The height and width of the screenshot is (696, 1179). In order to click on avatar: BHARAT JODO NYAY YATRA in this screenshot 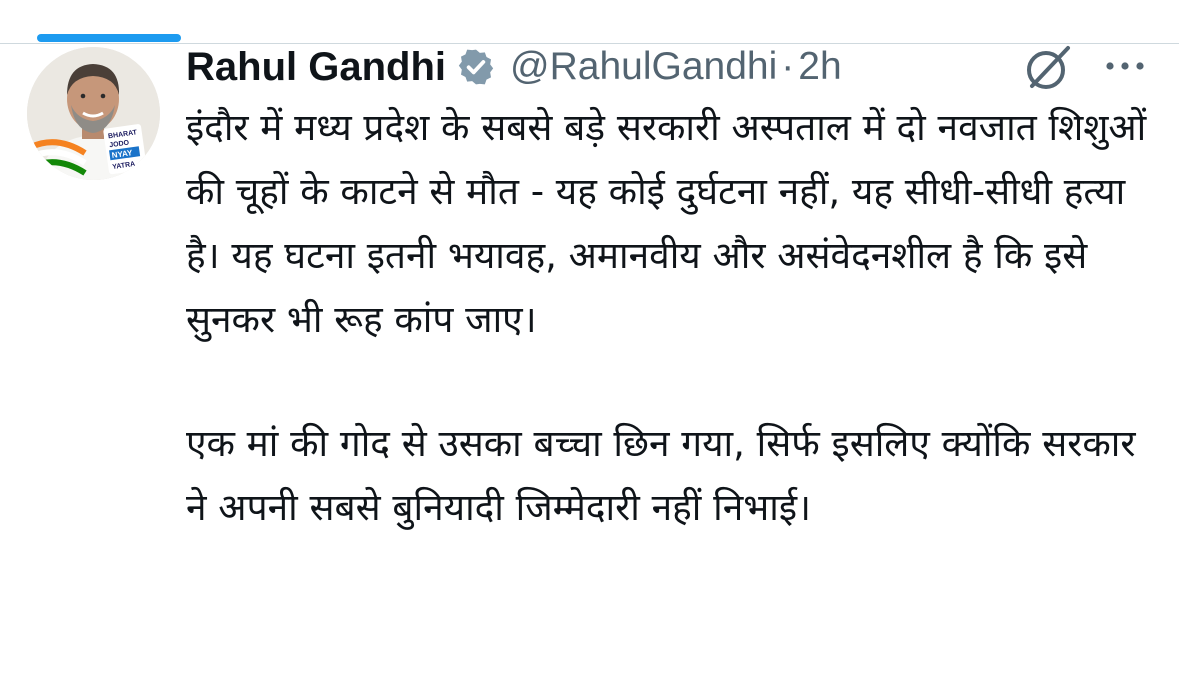, I will do `click(93, 113)`.